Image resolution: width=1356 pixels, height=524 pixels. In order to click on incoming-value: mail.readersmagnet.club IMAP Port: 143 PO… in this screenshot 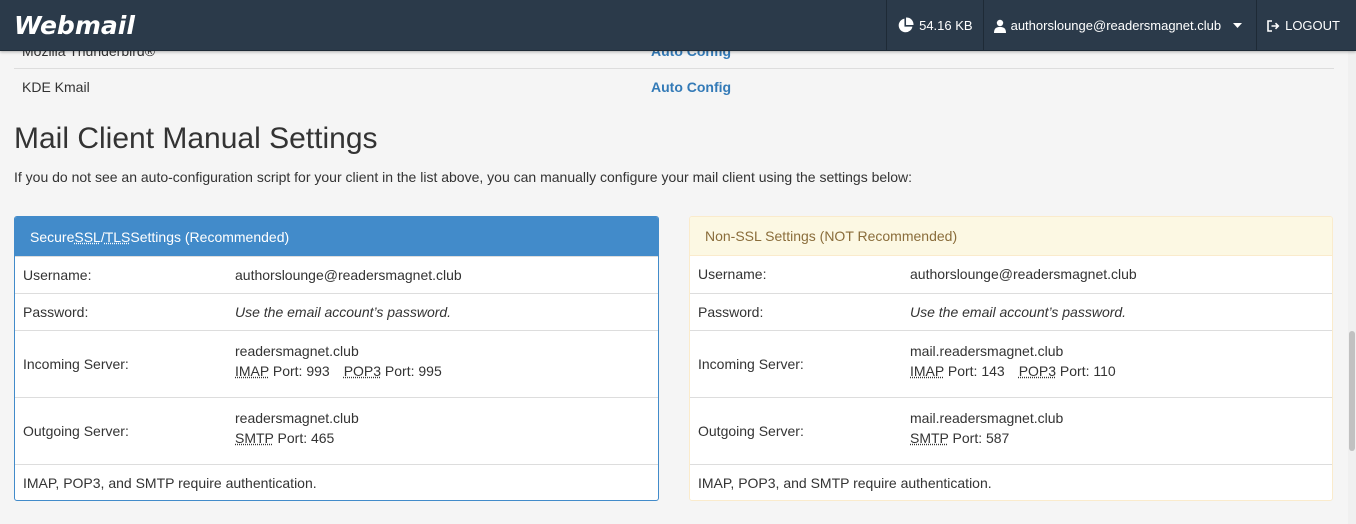, I will do `click(1013, 361)`.